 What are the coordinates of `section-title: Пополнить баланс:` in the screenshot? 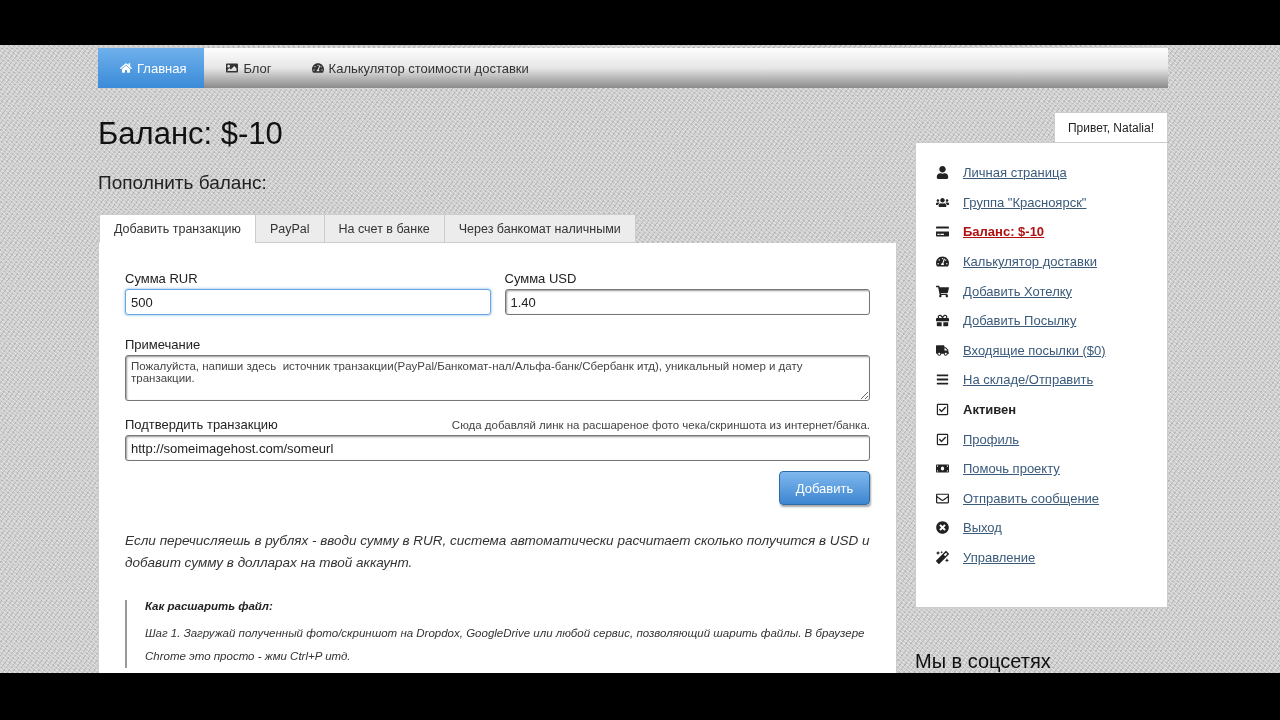 It's located at (183, 183).